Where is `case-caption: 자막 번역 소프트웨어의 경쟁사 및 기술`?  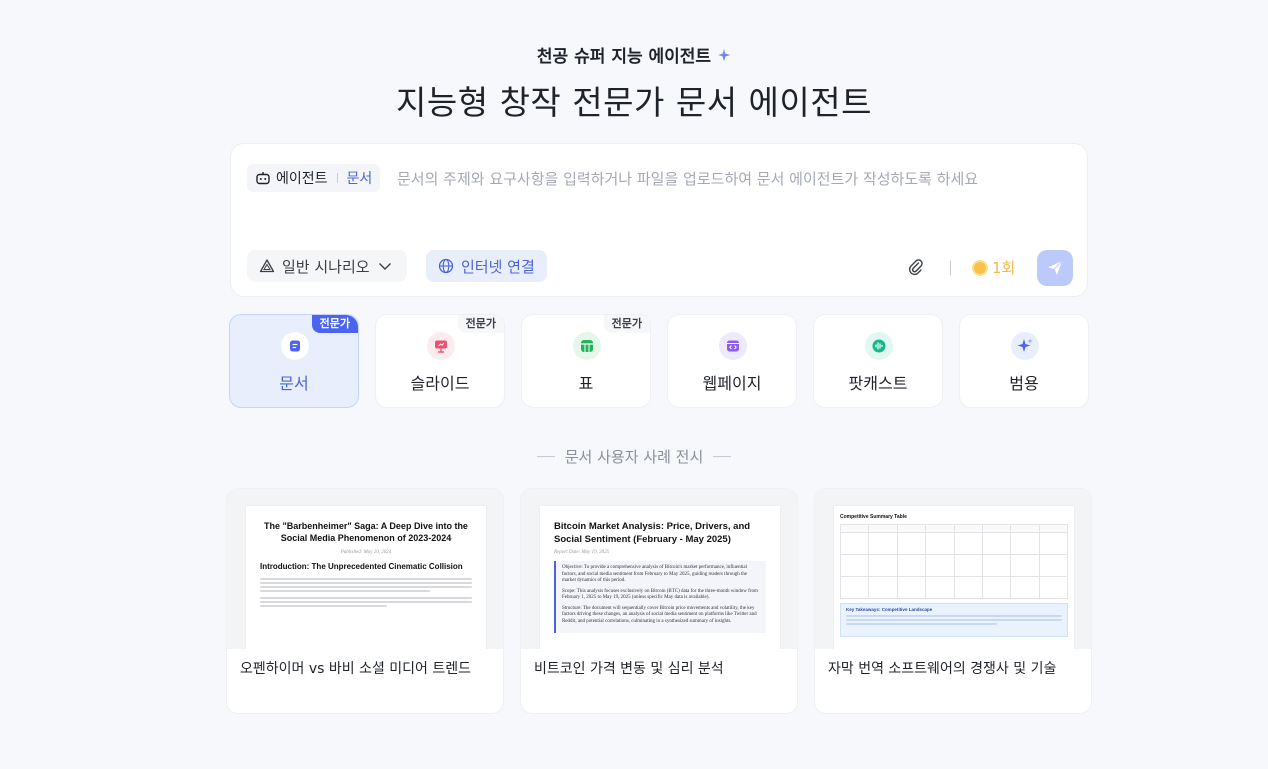
case-caption: 자막 번역 소프트웨어의 경쟁사 및 기술 is located at coordinates (942, 669).